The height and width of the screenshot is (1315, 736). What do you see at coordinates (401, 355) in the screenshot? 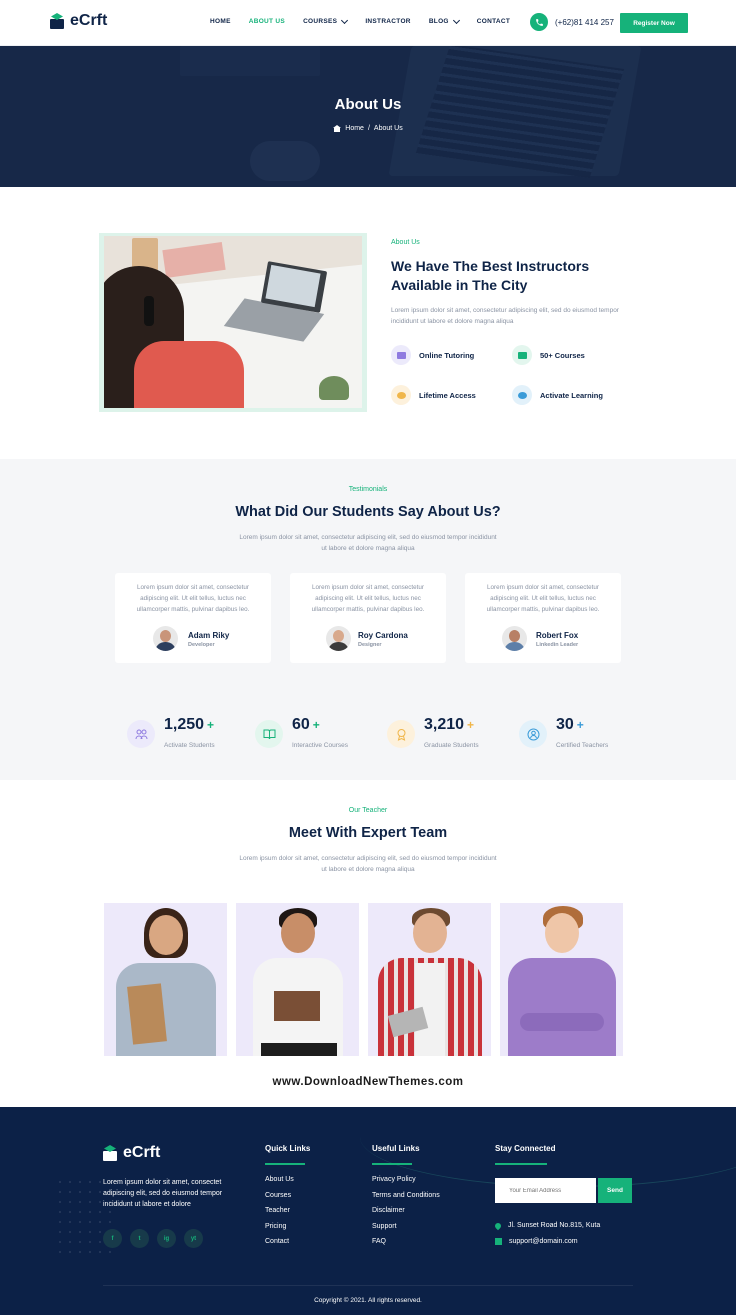
I see `monitor-icon` at bounding box center [401, 355].